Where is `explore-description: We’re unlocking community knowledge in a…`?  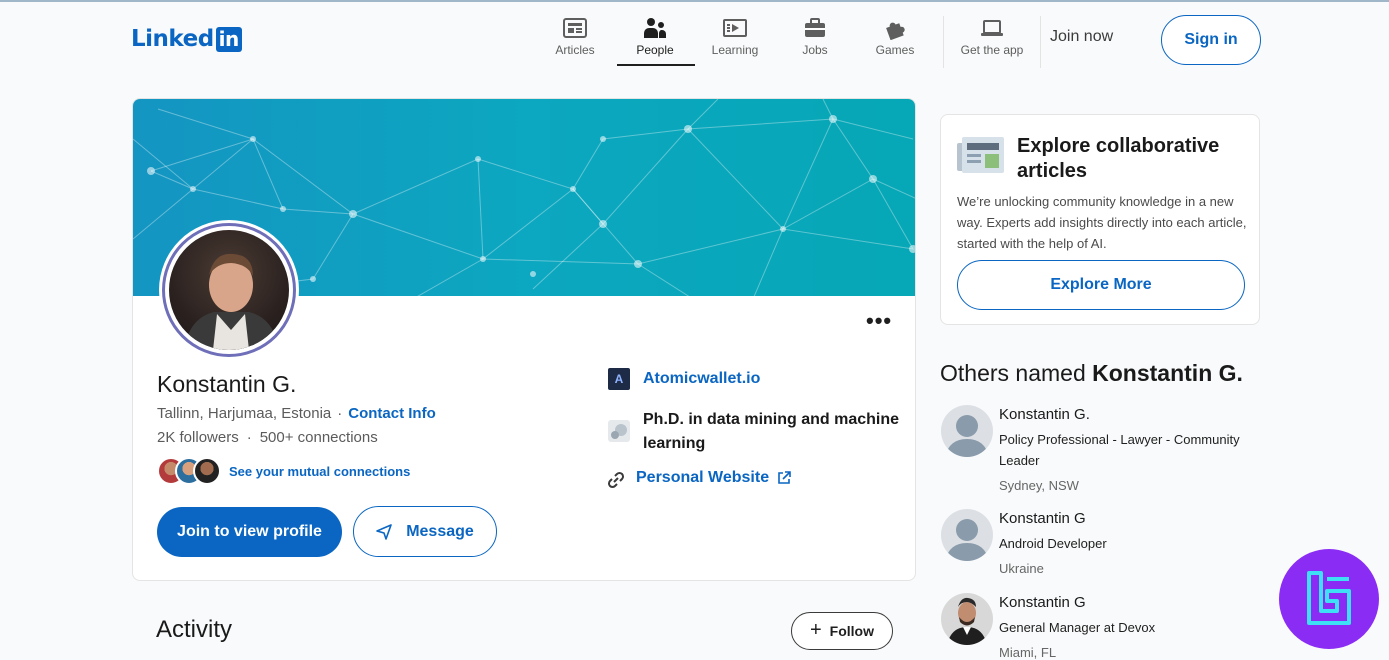
explore-description: We’re unlocking community knowledge in a… is located at coordinates (1102, 222).